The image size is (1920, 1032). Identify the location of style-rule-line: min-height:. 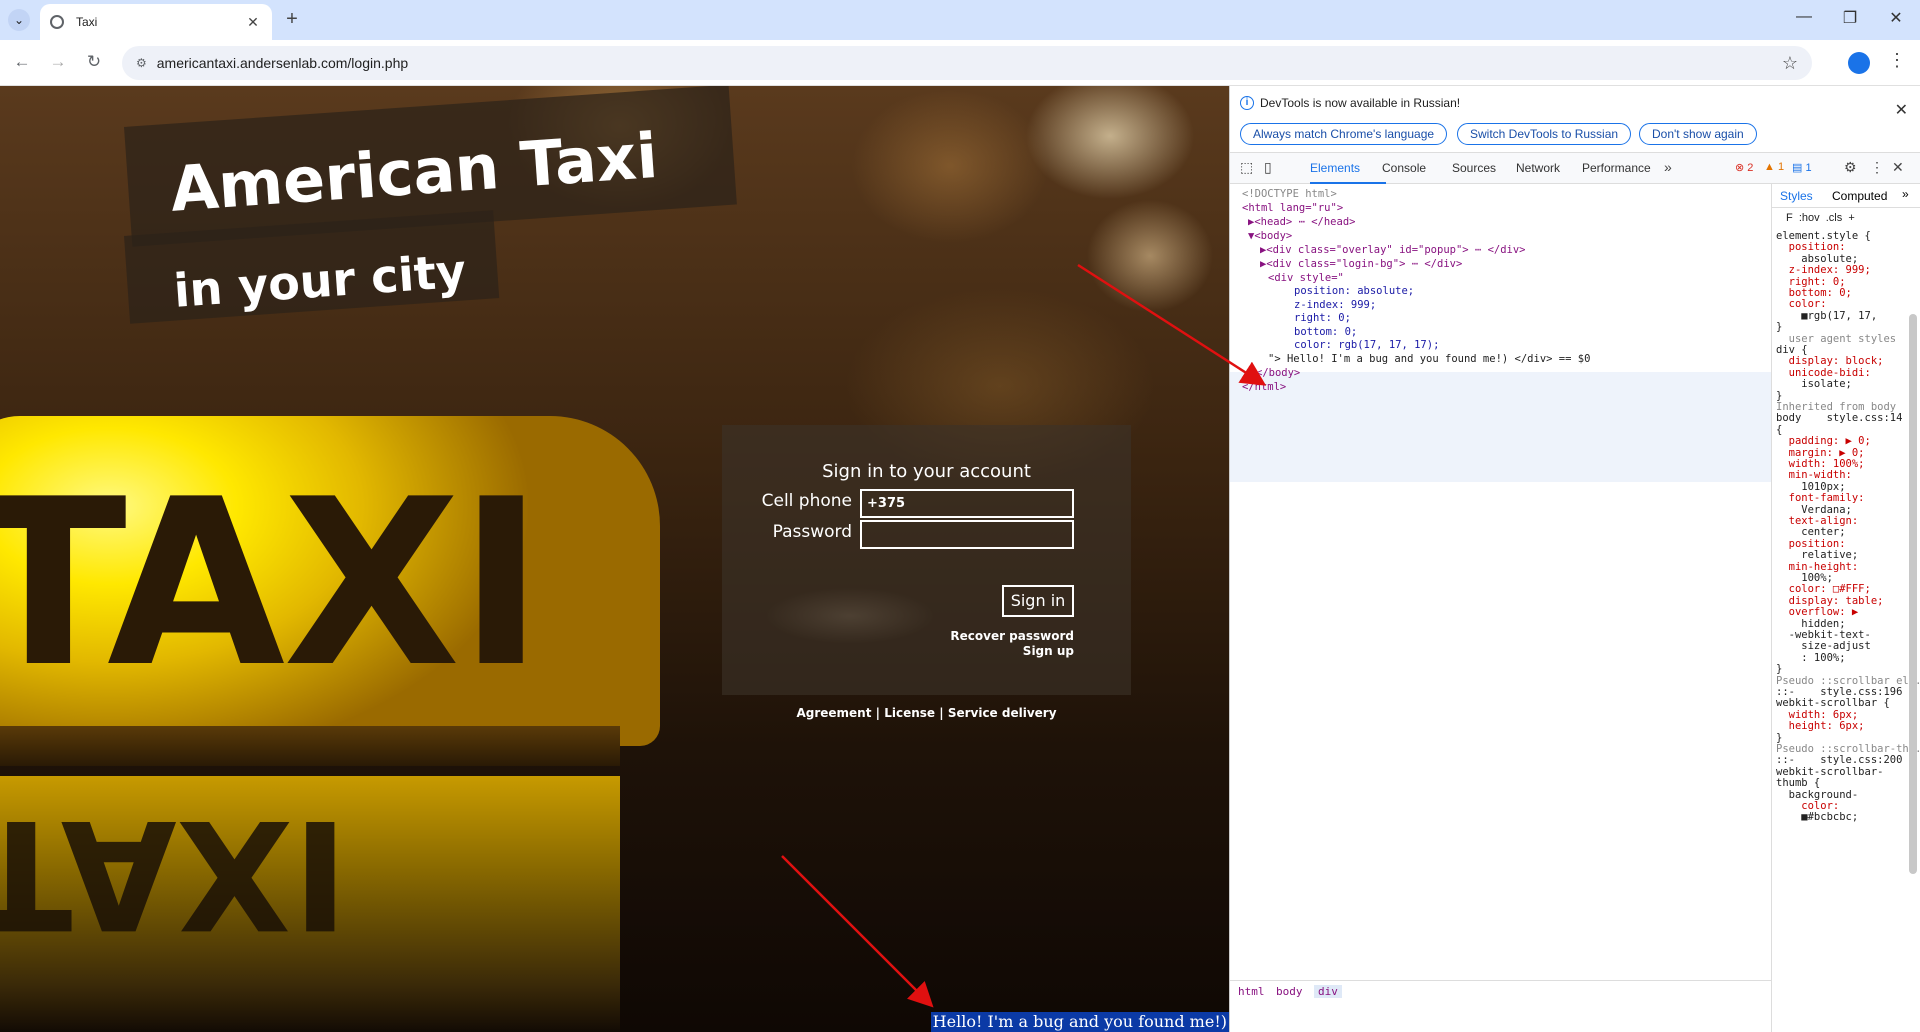
(1817, 566).